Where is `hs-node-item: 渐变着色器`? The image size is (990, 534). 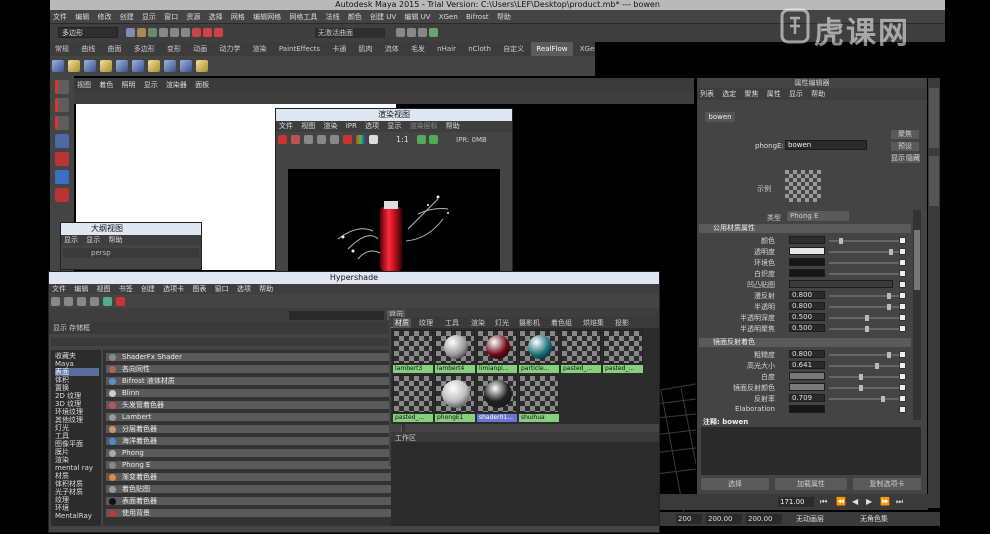 hs-node-item: 渐变着色器 is located at coordinates (254, 477).